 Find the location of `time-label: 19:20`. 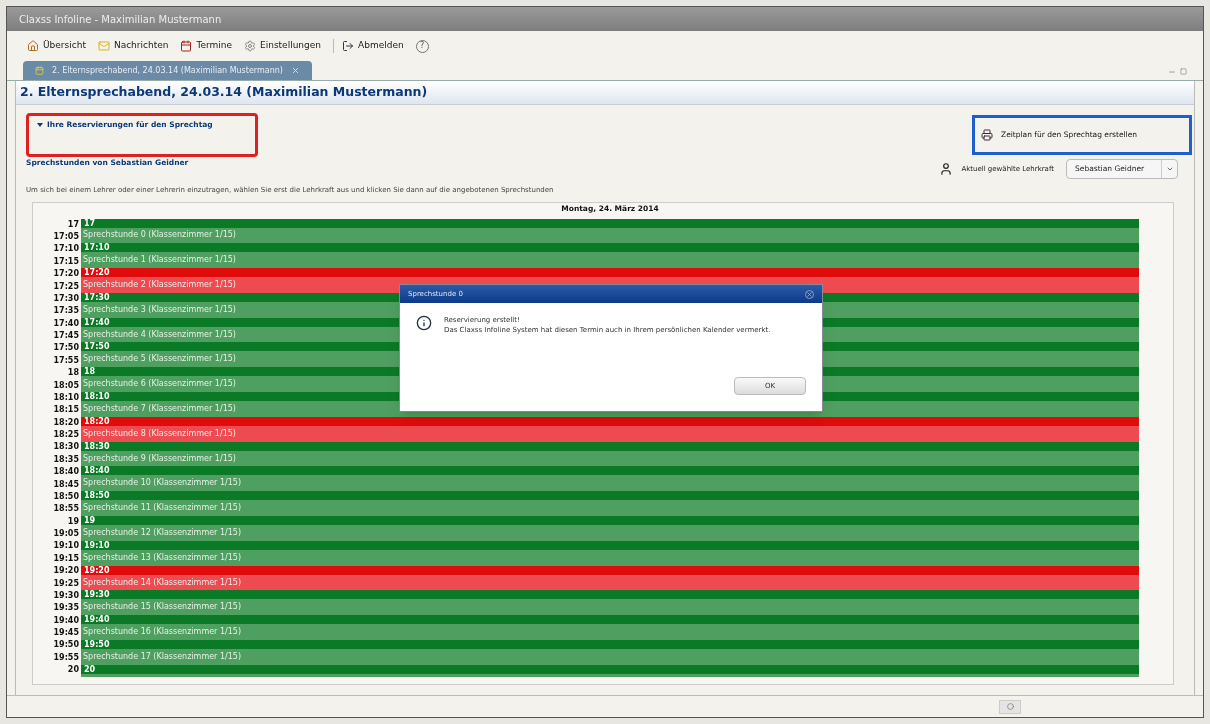

time-label: 19:20 is located at coordinates (66, 571).